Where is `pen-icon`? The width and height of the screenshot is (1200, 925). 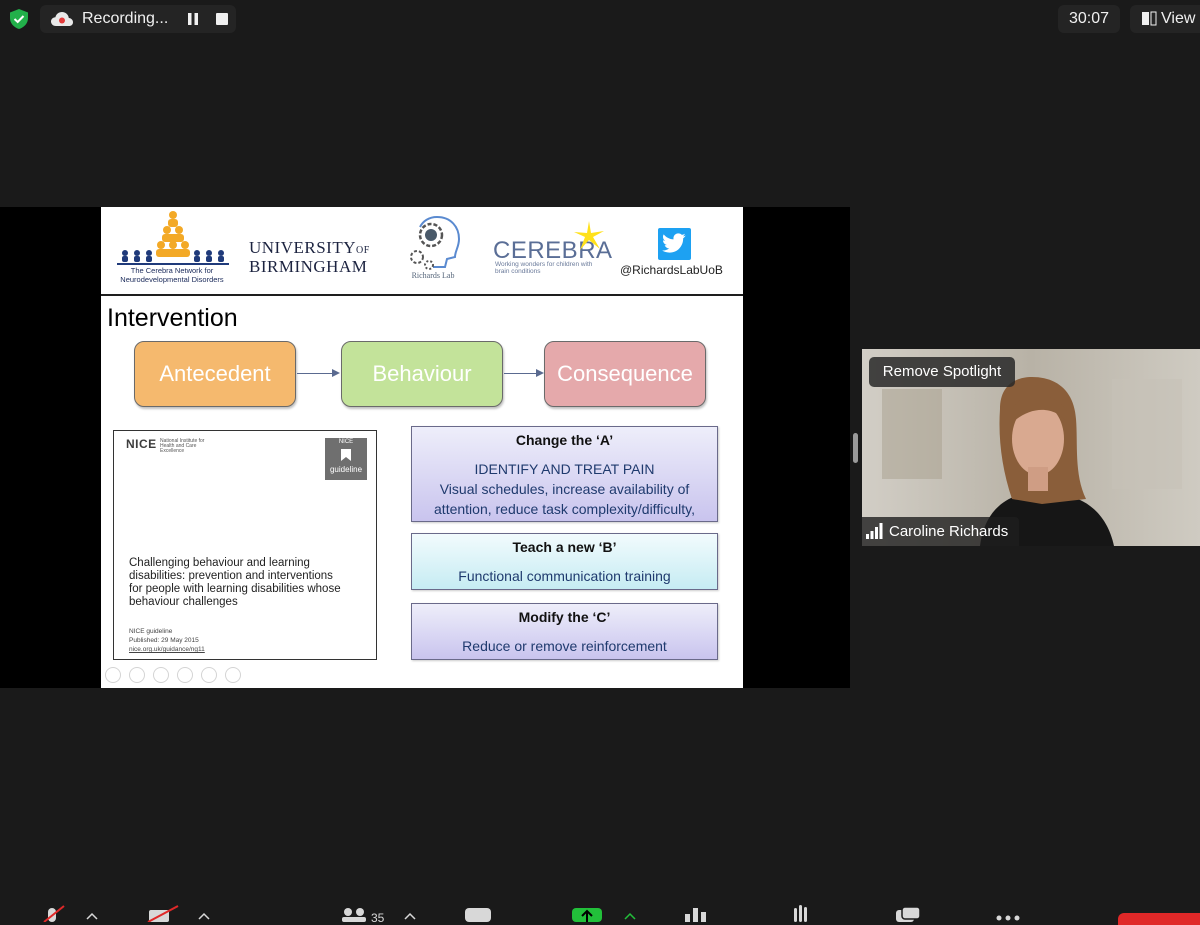
pen-icon is located at coordinates (161, 675).